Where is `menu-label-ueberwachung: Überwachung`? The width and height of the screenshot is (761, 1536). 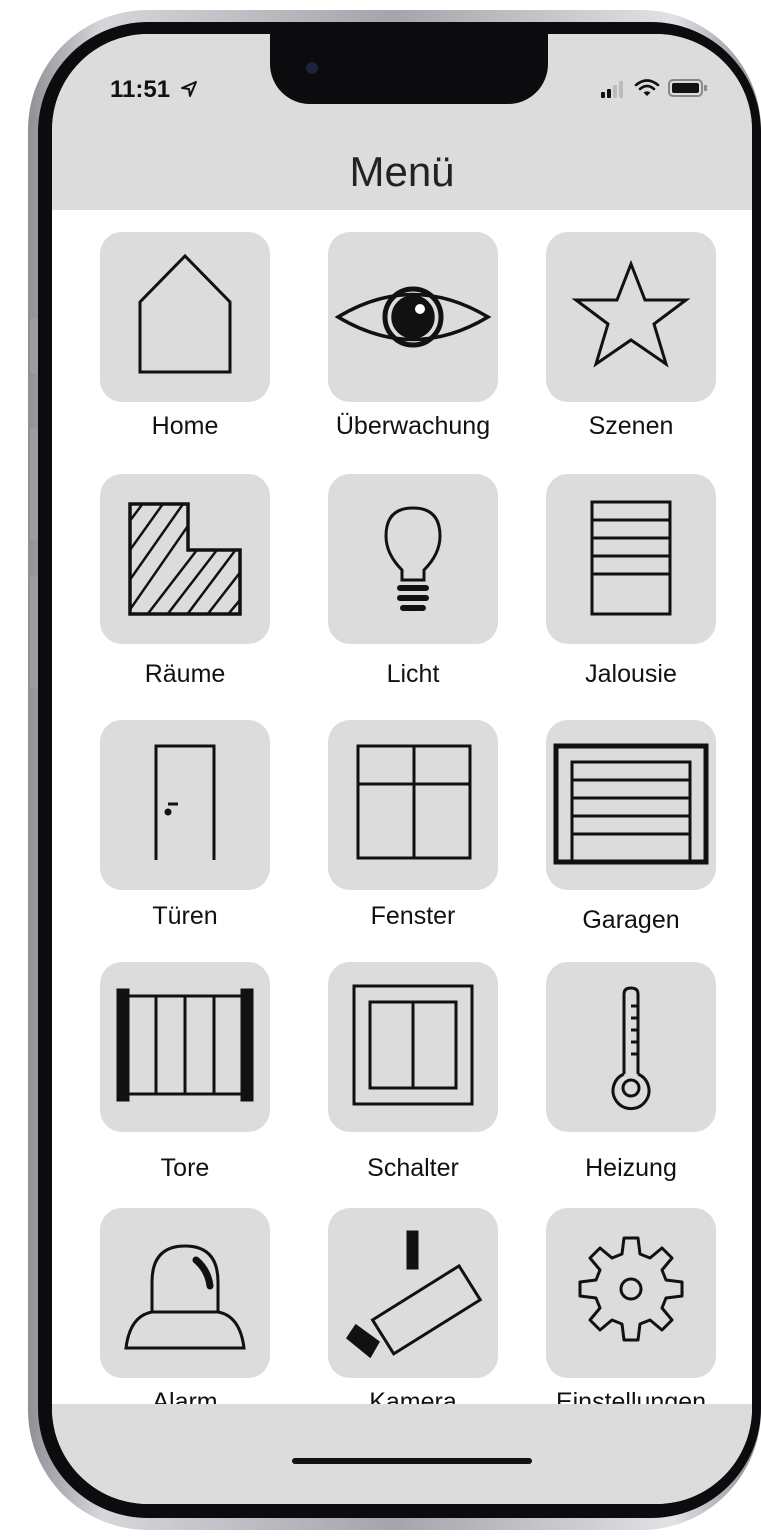 menu-label-ueberwachung: Überwachung is located at coordinates (413, 426).